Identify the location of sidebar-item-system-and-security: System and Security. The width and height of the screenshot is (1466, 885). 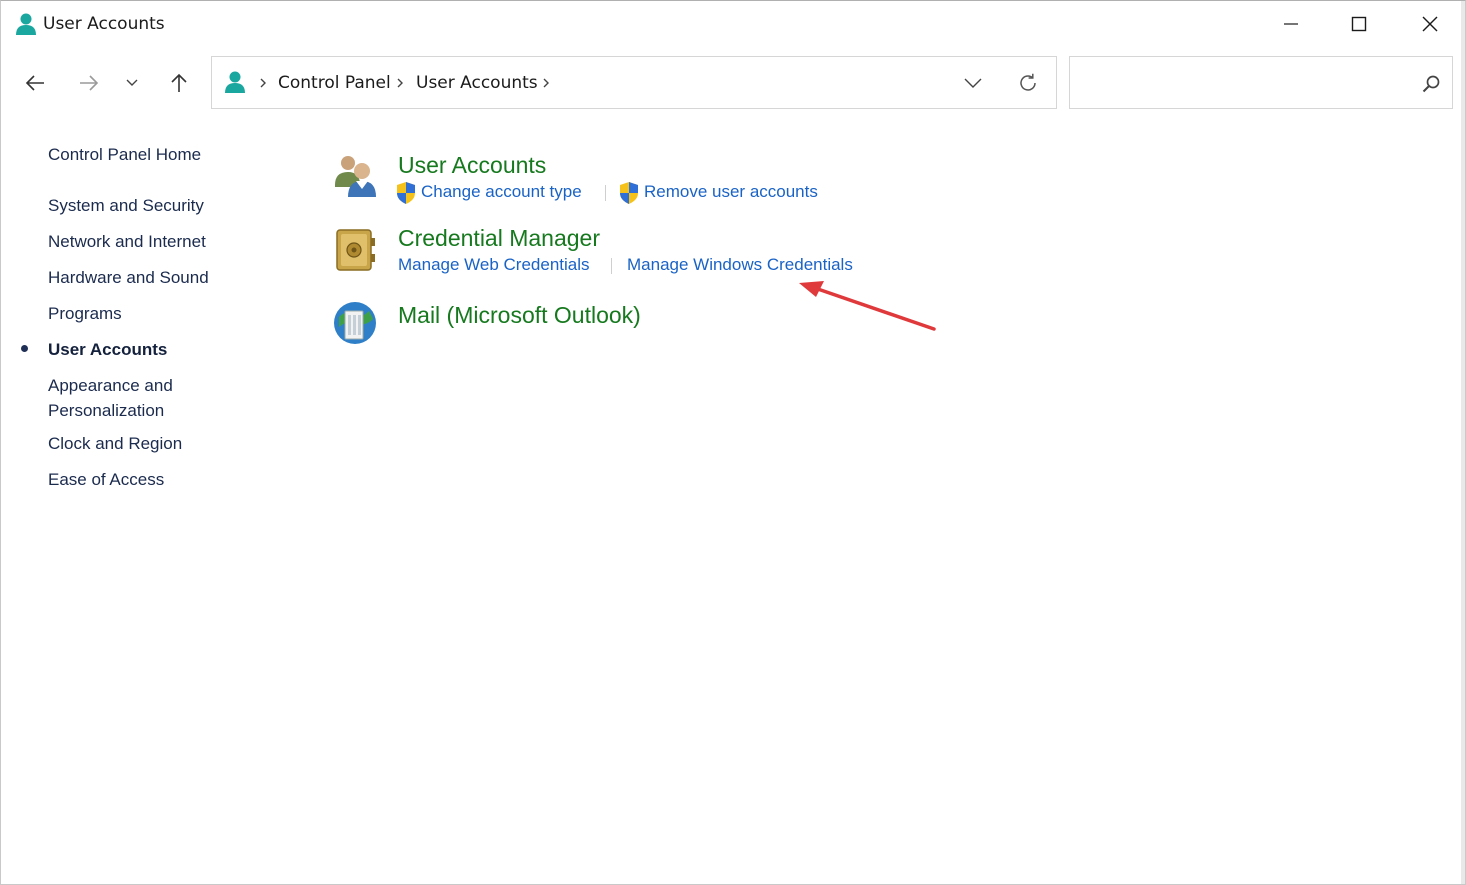
(148, 205).